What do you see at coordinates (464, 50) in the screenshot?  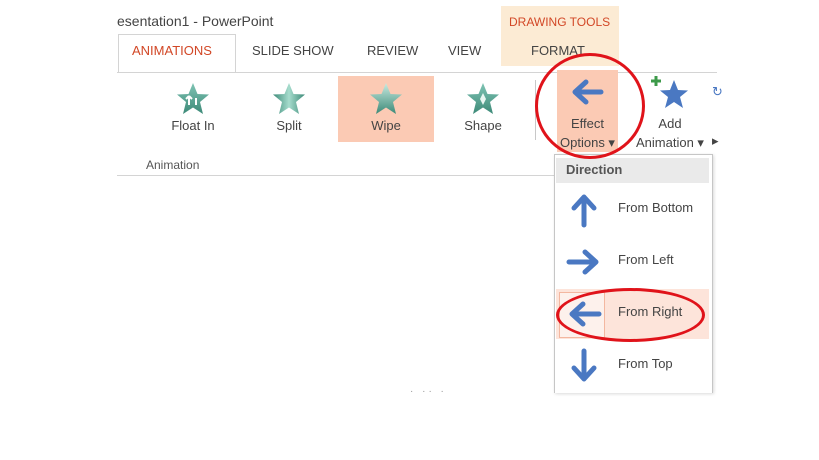 I see `tab-view: VIEW` at bounding box center [464, 50].